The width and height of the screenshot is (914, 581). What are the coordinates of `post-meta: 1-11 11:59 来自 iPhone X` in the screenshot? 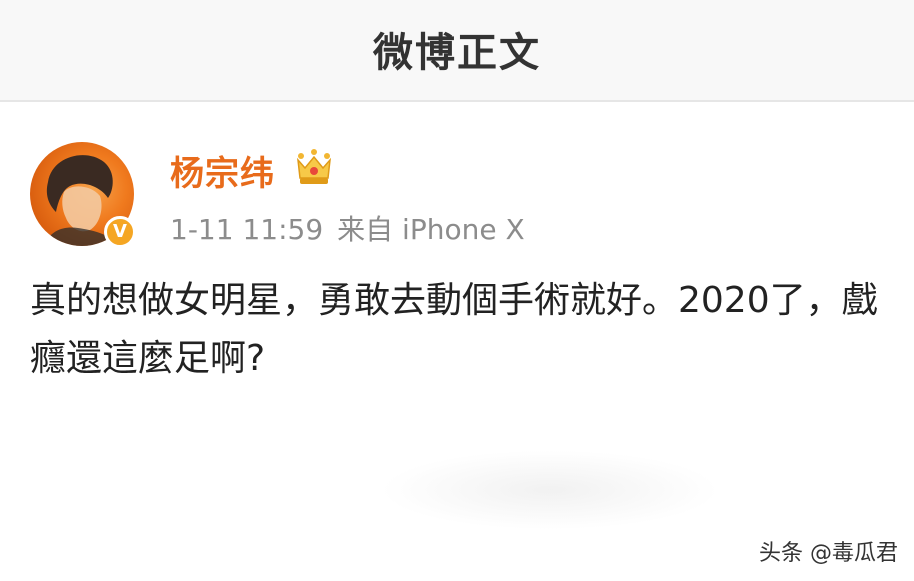 It's located at (347, 228).